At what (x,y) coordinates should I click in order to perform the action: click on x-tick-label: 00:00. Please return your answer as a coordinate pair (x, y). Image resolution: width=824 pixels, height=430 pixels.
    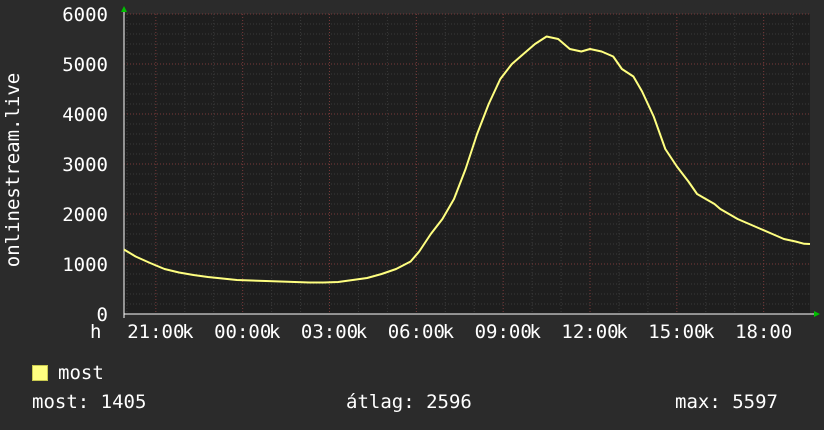
    Looking at the image, I should click on (242, 332).